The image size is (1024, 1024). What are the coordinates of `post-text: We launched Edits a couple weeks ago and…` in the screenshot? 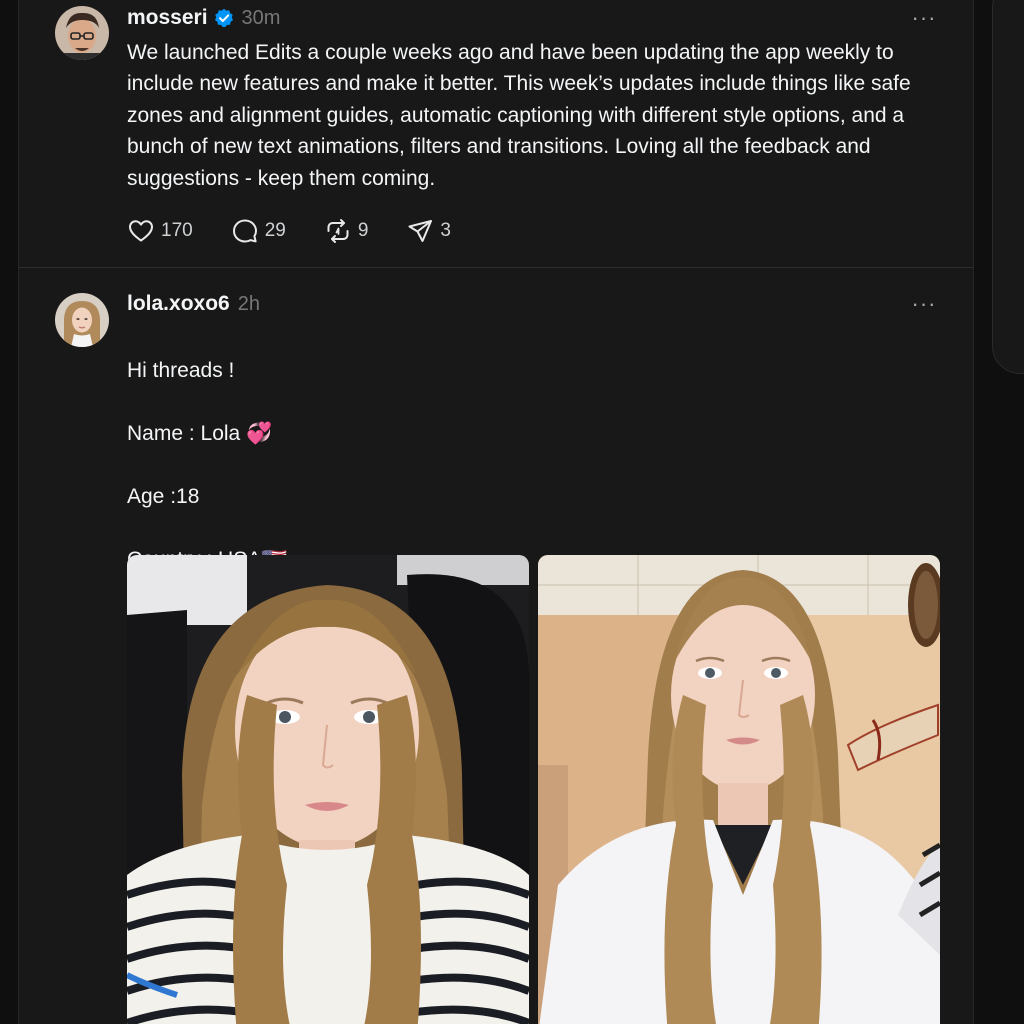 It's located at (519, 115).